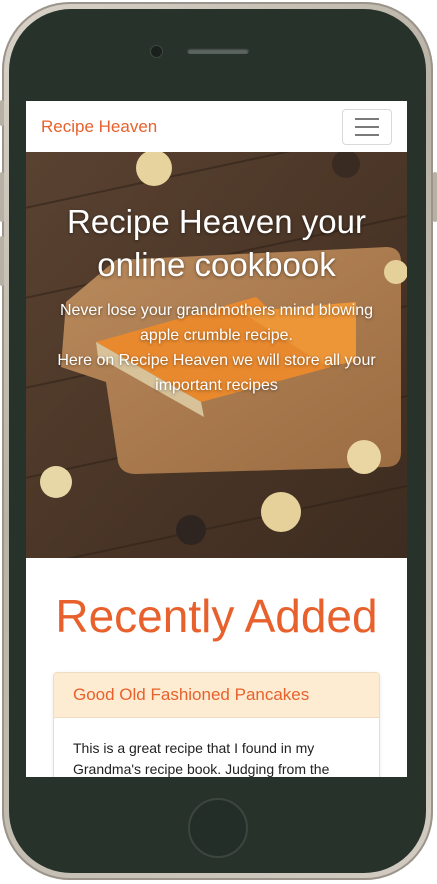 The height and width of the screenshot is (884, 437). What do you see at coordinates (218, 51) in the screenshot?
I see `speaker-grille` at bounding box center [218, 51].